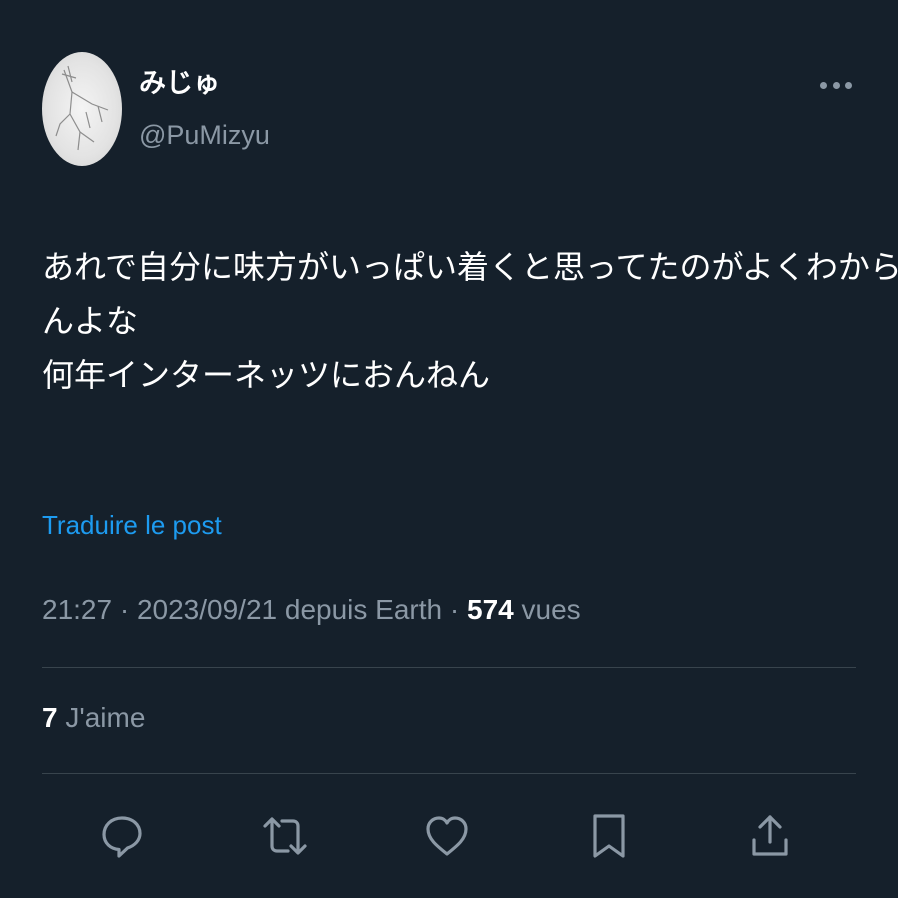  What do you see at coordinates (266, 375) in the screenshot?
I see `tweet-text-line: 何年インターネッツにおんねん` at bounding box center [266, 375].